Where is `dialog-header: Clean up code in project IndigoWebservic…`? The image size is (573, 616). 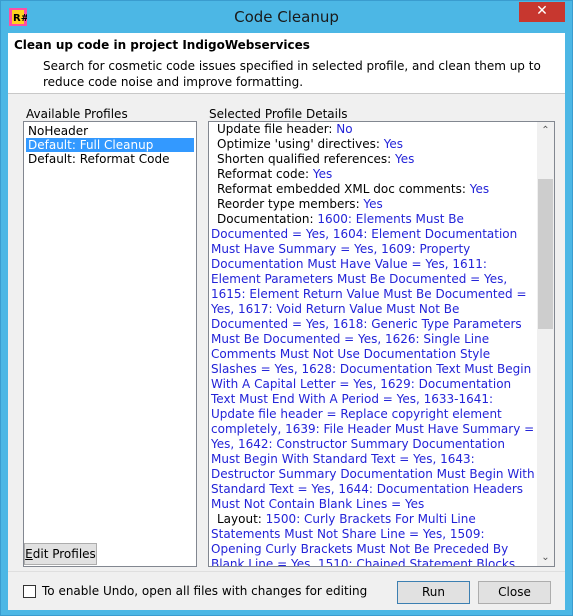
dialog-header: Clean up code in project IndigoWebservic… is located at coordinates (286, 63).